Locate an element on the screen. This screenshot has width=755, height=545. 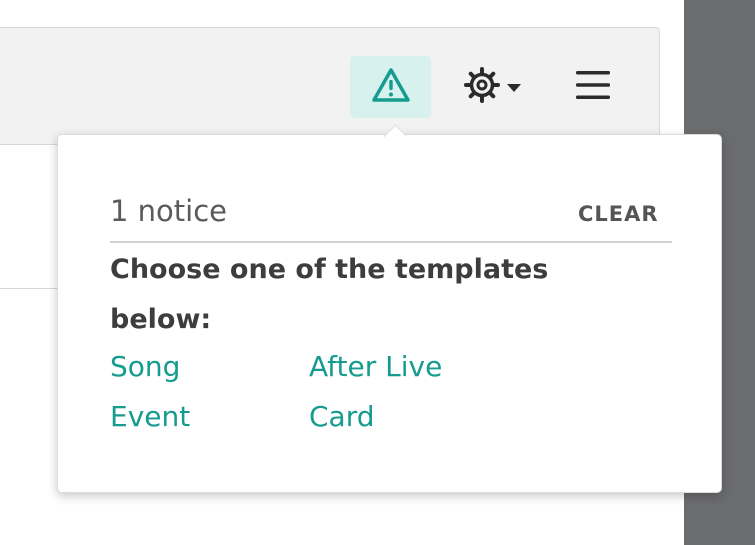
caret-down-icon is located at coordinates (514, 87).